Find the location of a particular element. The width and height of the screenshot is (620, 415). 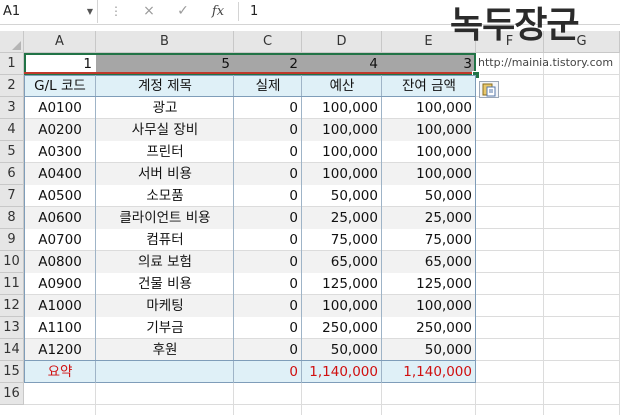

column-header-a: A is located at coordinates (60, 42).